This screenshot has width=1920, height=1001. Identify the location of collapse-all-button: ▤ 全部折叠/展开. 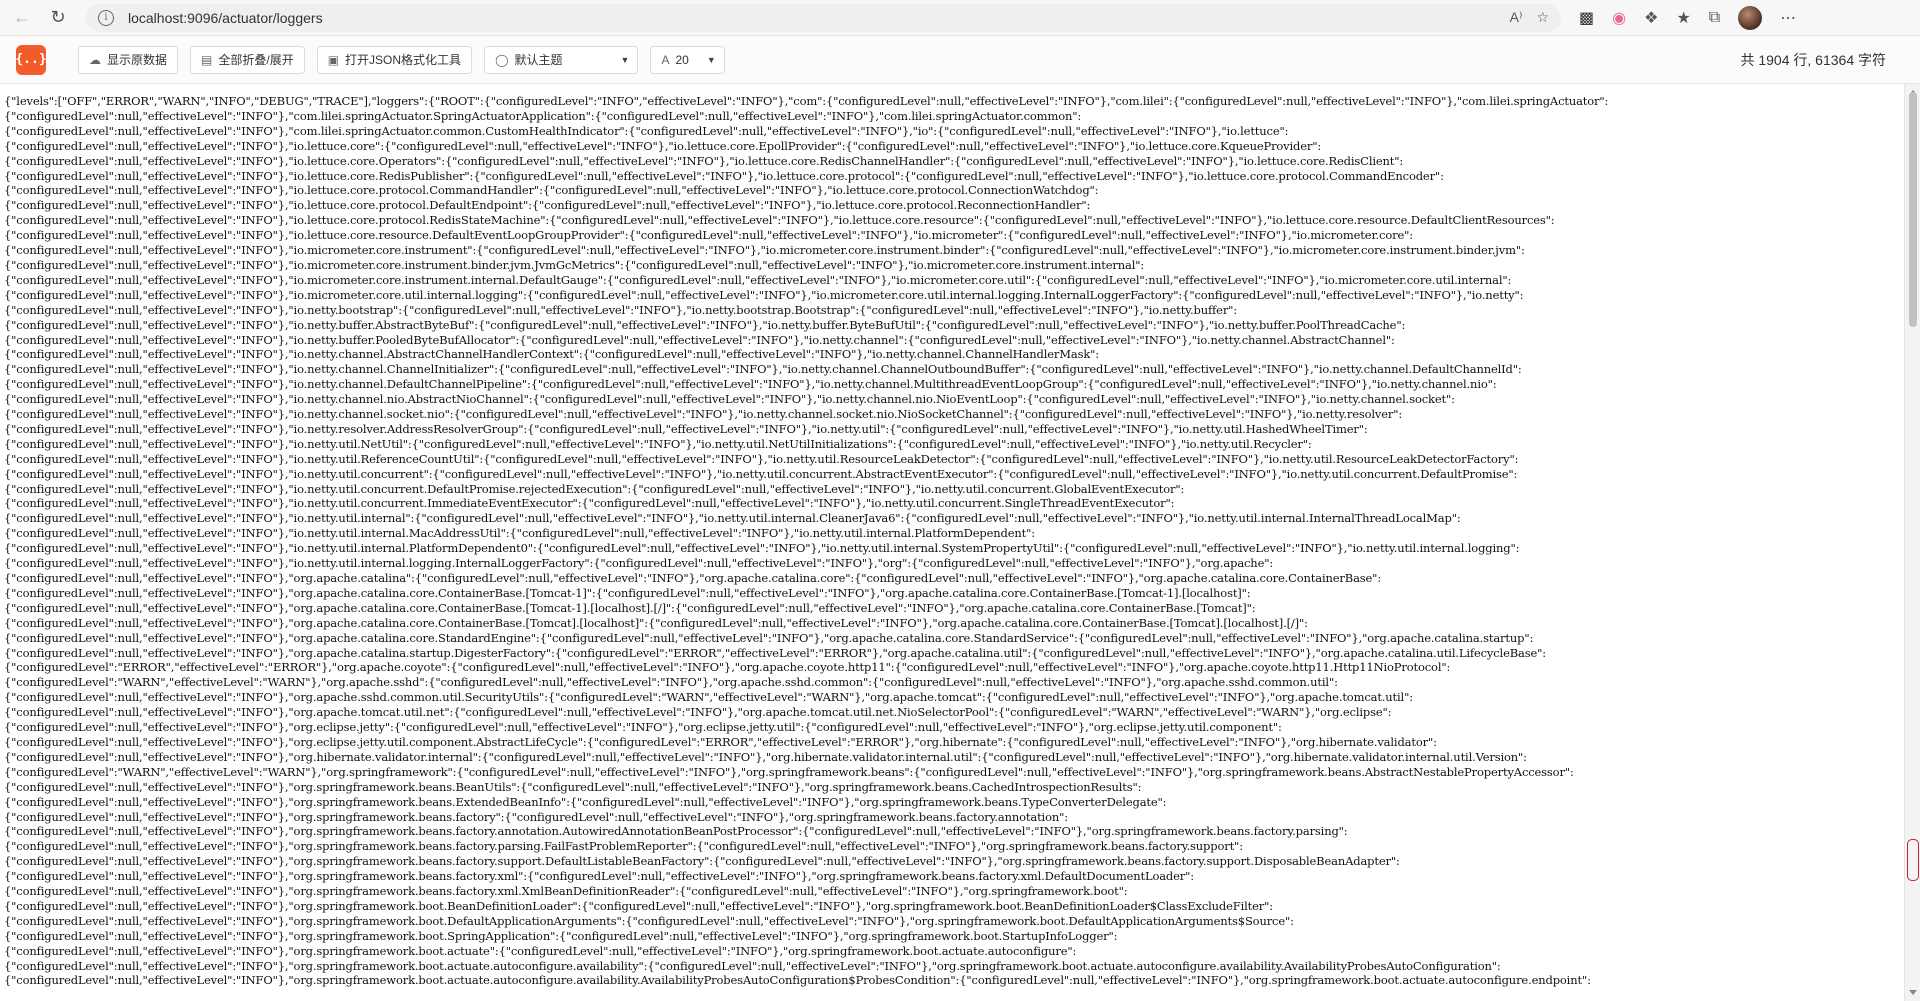
(247, 59).